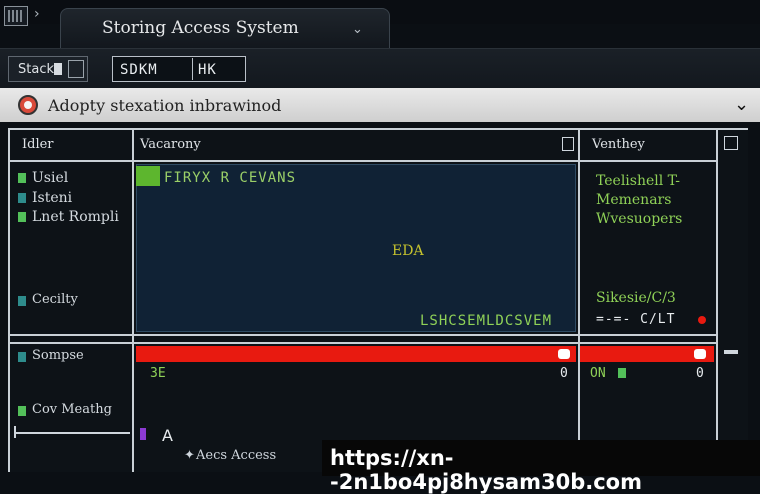 The image size is (760, 494). What do you see at coordinates (200, 28) in the screenshot?
I see `tab-title: Storing Access System` at bounding box center [200, 28].